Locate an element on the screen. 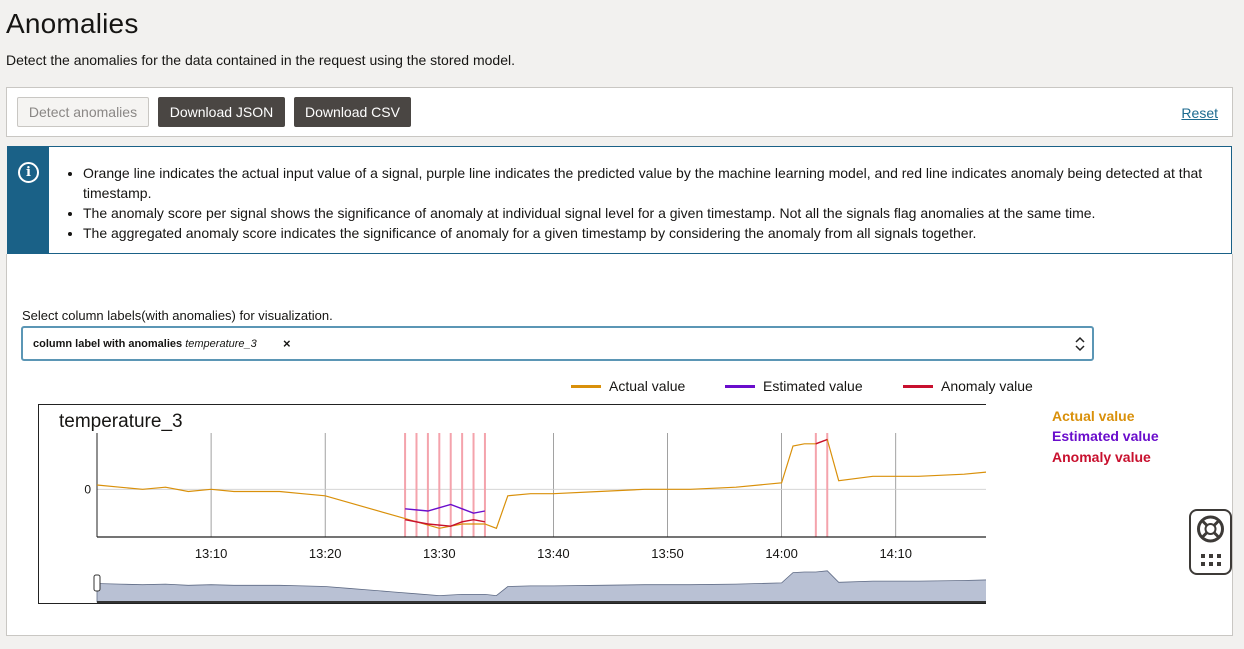 The height and width of the screenshot is (649, 1244). legend-anomaly: Anomaly value is located at coordinates (968, 386).